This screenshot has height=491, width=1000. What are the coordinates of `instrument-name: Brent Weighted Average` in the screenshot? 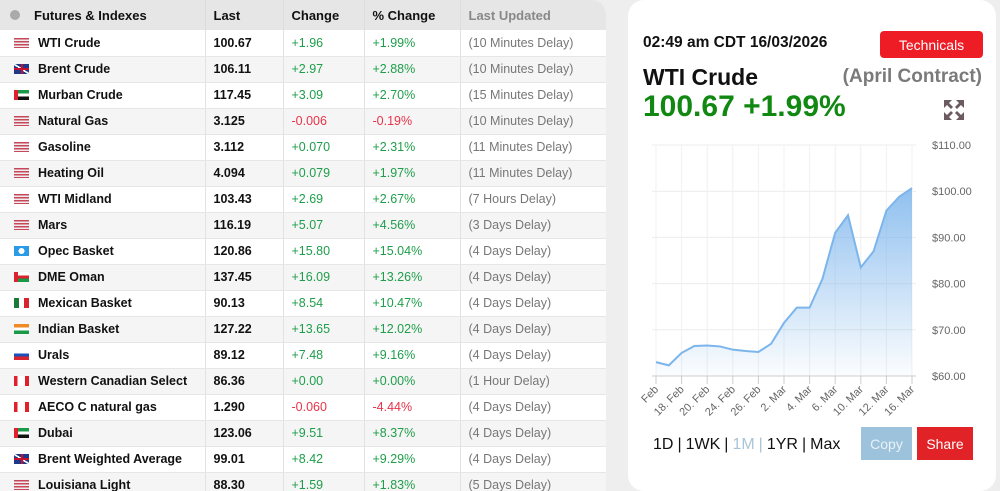 It's located at (110, 459).